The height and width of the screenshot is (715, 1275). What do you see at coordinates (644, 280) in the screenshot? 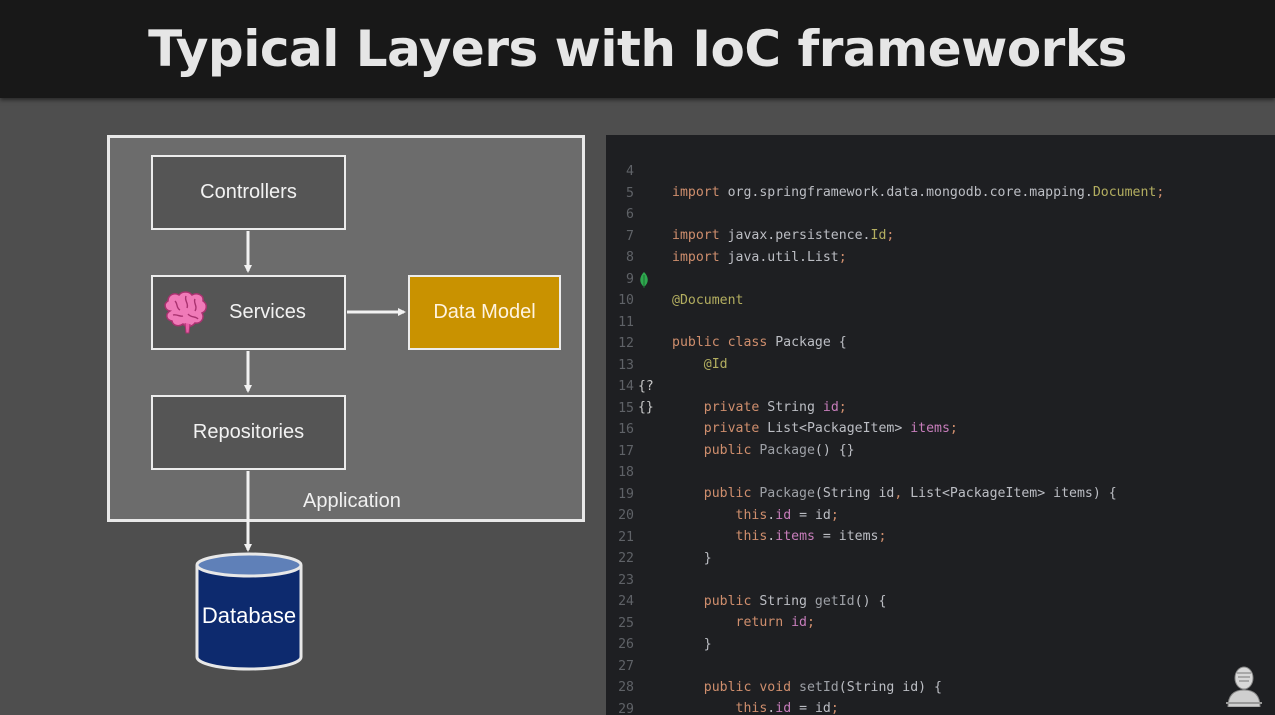
I see `mongodb-leaf-icon` at bounding box center [644, 280].